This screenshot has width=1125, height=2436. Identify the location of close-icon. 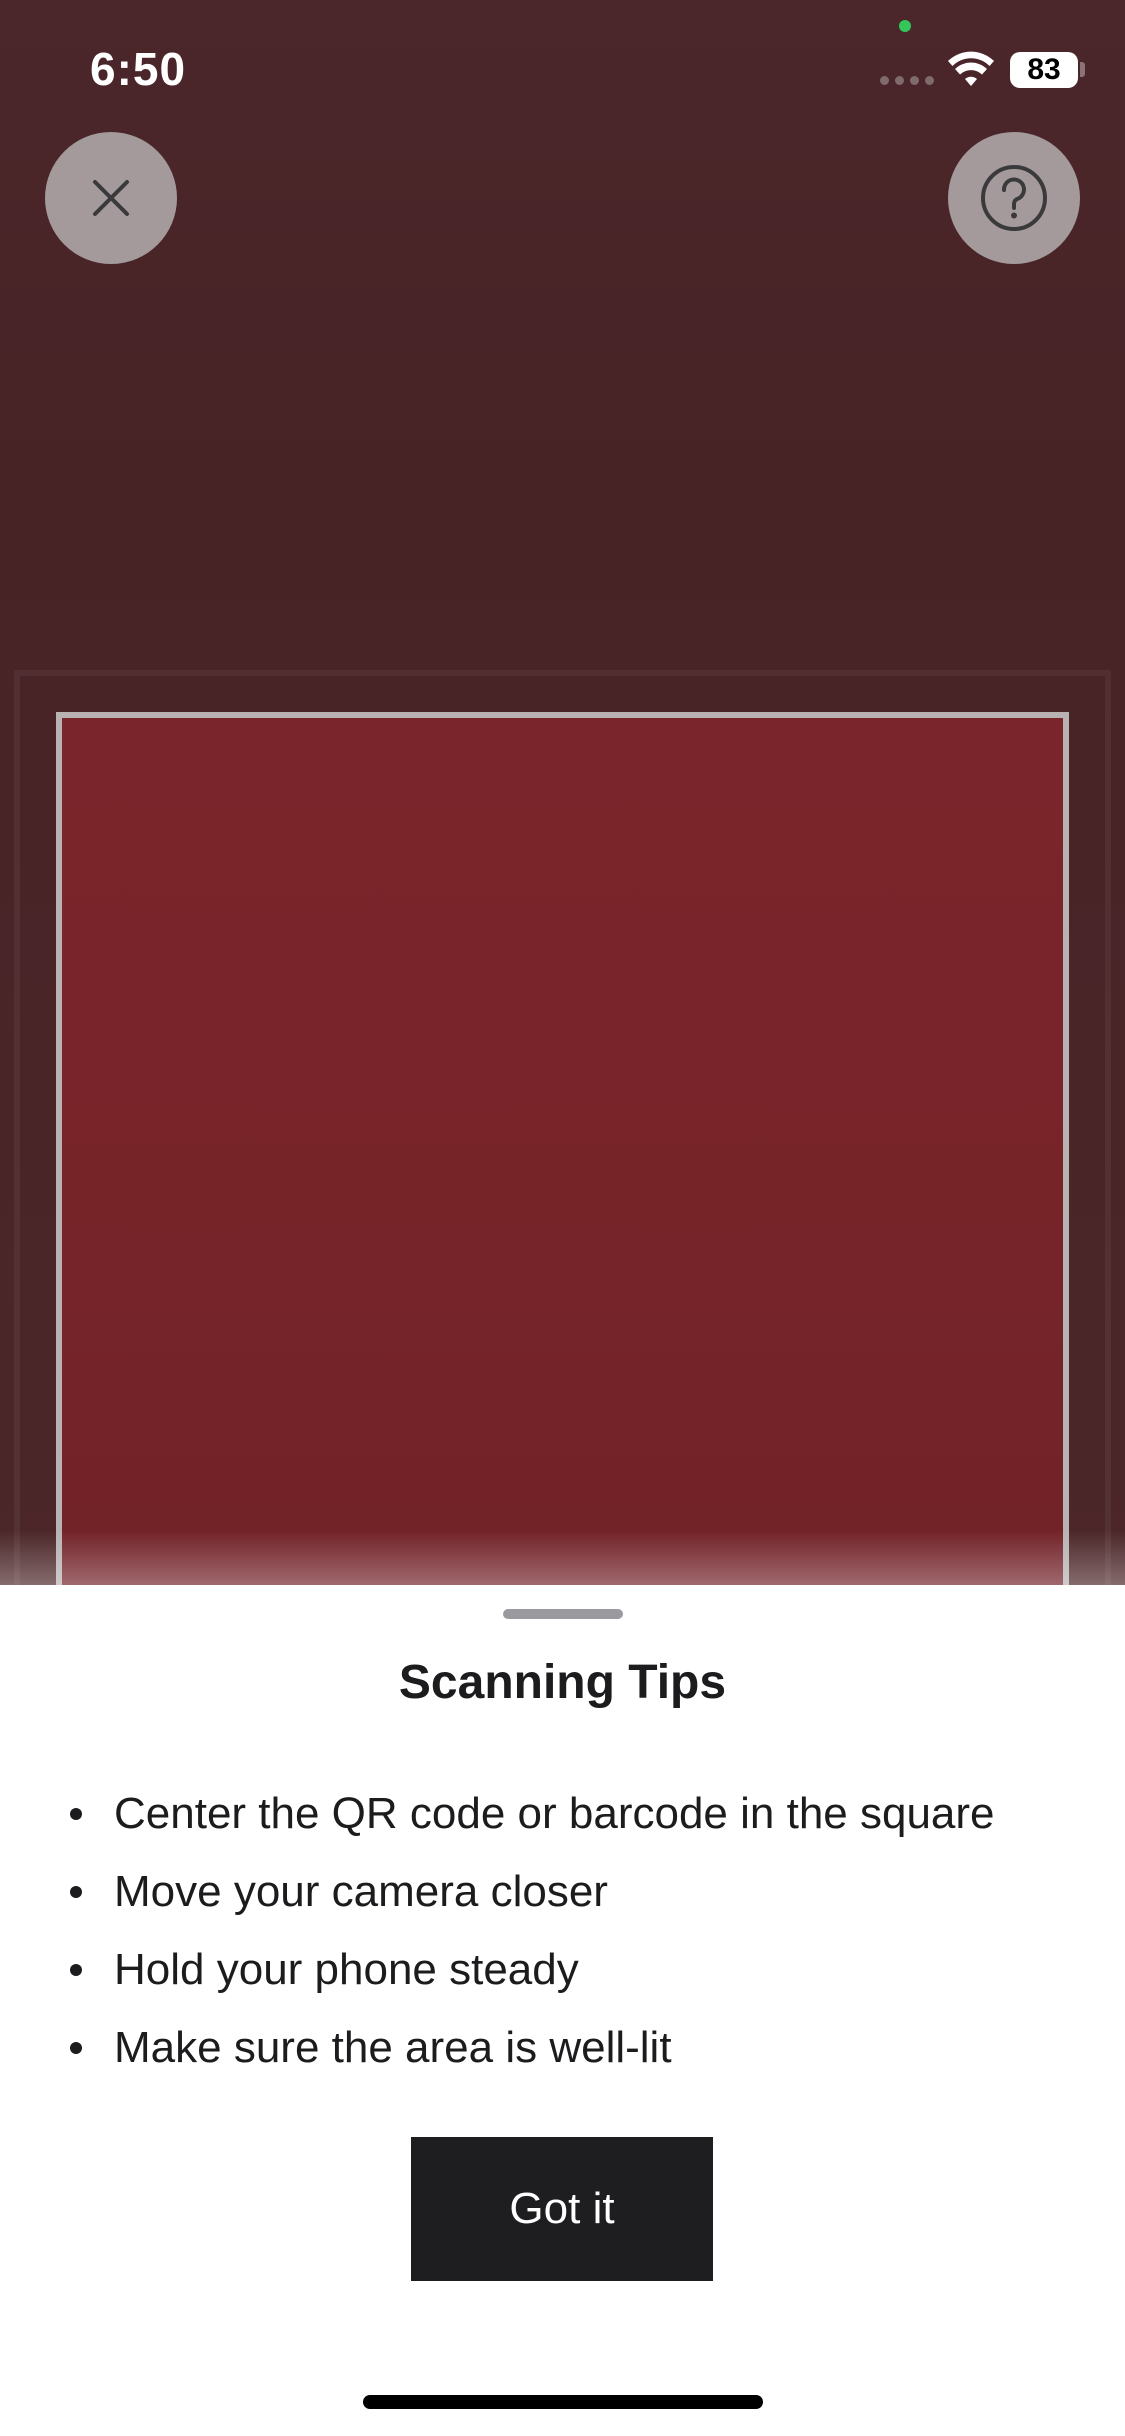
(111, 198).